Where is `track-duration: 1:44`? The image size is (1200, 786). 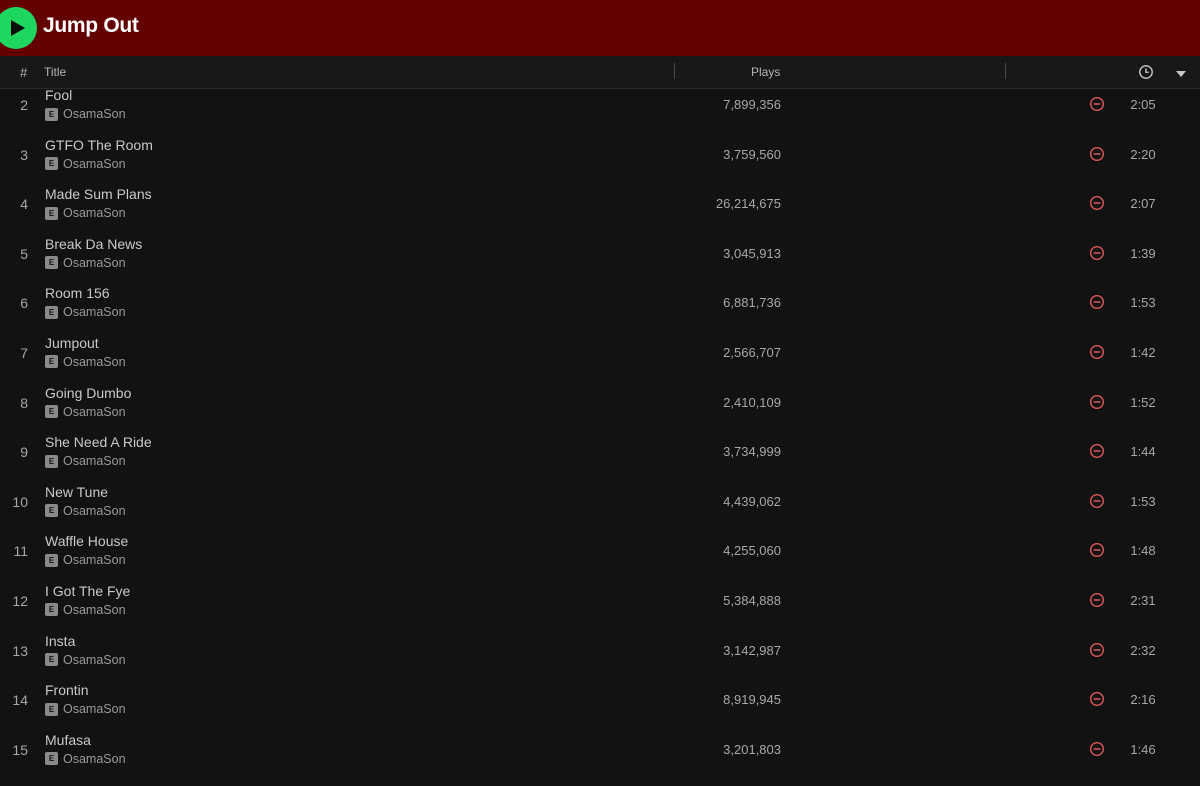 track-duration: 1:44 is located at coordinates (1143, 452).